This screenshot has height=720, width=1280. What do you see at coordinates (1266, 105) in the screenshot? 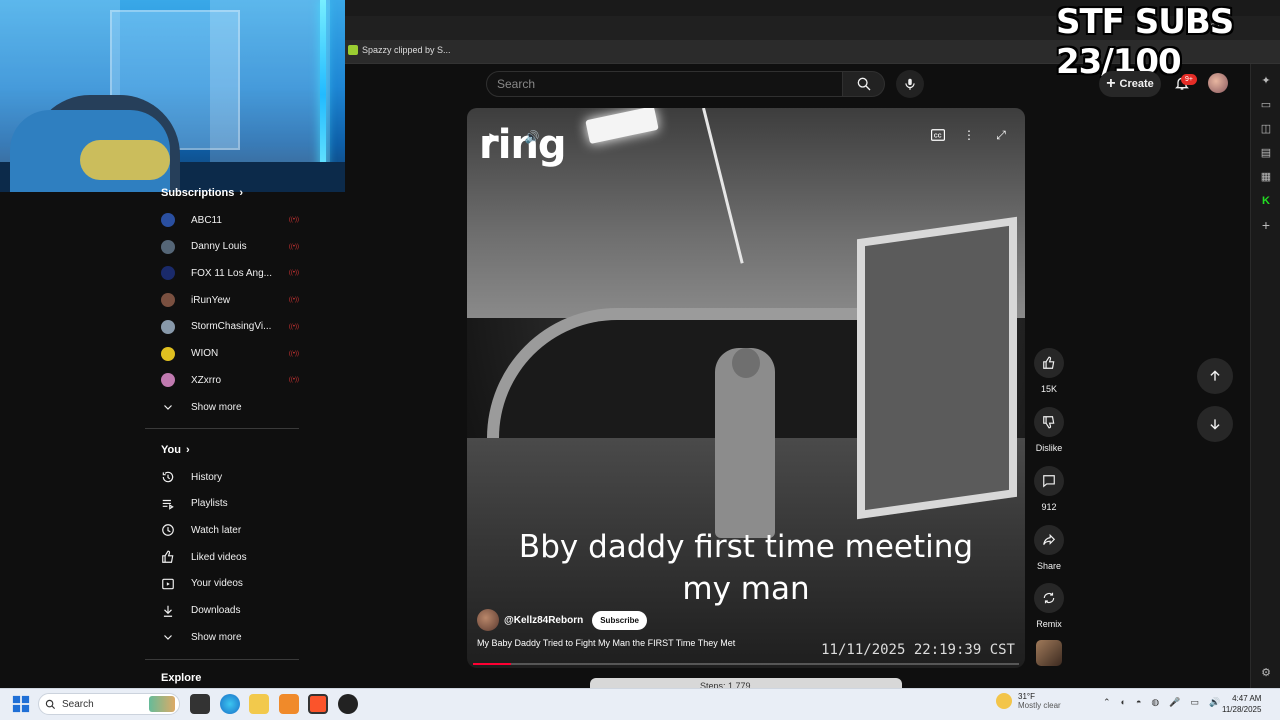
I see `wallet-icon: ▭` at bounding box center [1266, 105].